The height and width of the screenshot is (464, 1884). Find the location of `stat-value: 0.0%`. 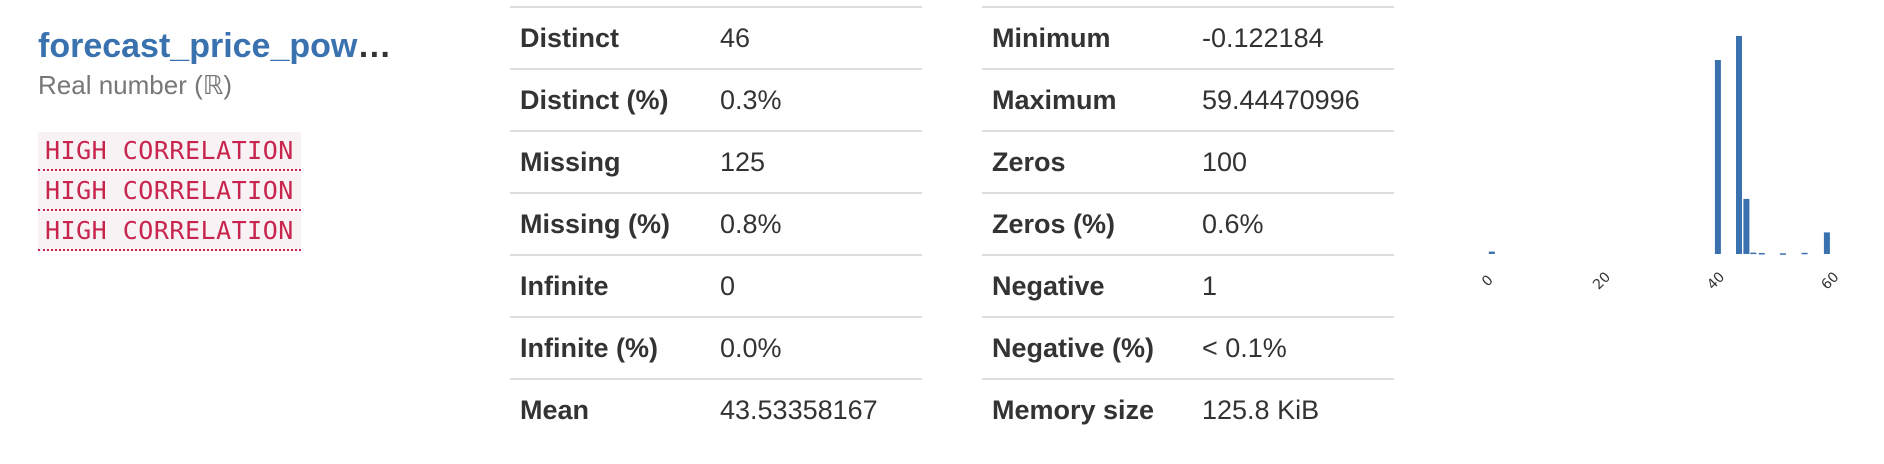

stat-value: 0.0% is located at coordinates (751, 347).